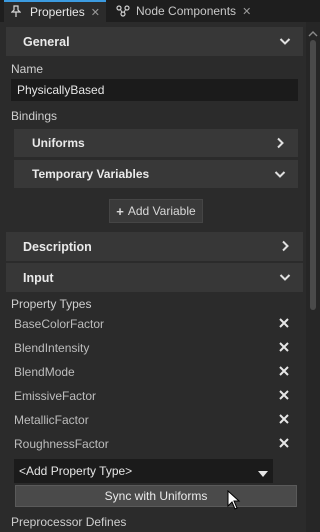 This screenshot has width=320, height=532. Describe the element at coordinates (76, 471) in the screenshot. I see `add-property-type-label: <Add Property Type>` at that location.